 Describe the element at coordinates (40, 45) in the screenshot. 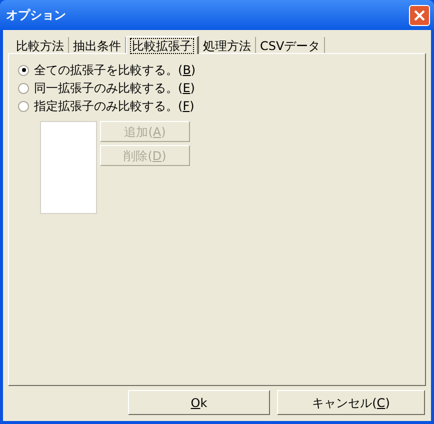

I see `tab: 比較方法` at that location.